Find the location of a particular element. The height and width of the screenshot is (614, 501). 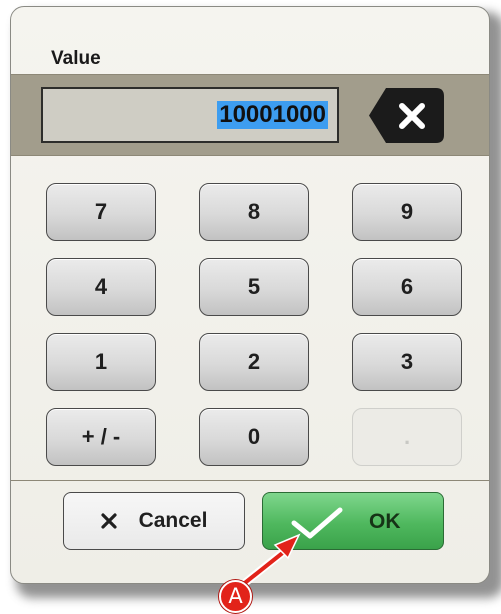

x-icon is located at coordinates (108, 521).